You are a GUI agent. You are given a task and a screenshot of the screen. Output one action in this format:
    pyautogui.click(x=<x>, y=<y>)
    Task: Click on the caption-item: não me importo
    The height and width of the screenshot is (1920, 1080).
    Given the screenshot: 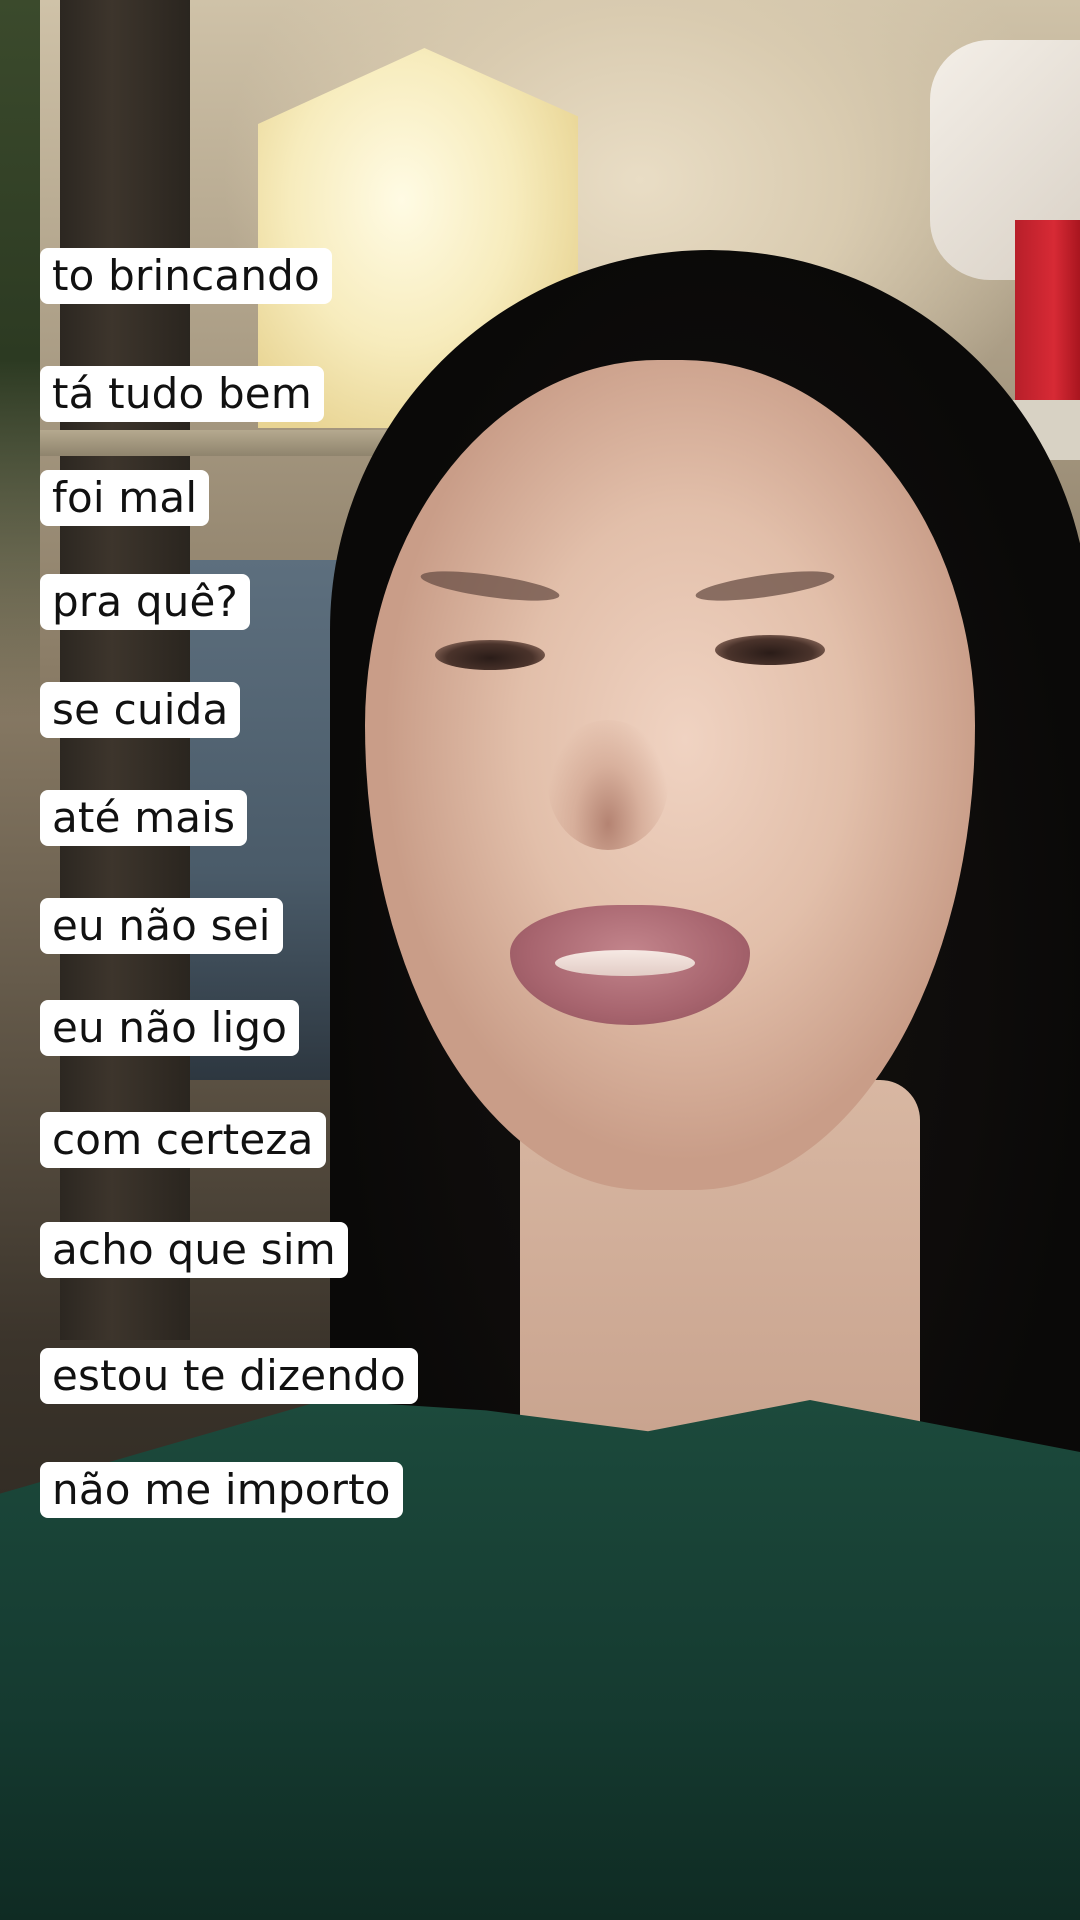 What is the action you would take?
    pyautogui.click(x=221, y=1490)
    